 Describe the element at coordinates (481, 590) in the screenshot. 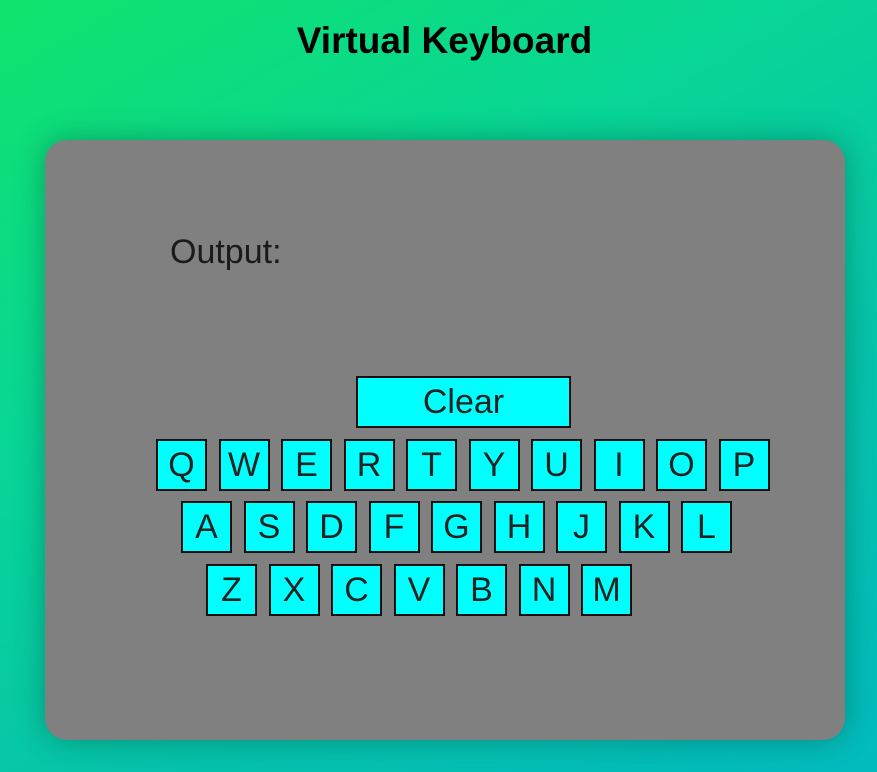

I see `key-b: B` at that location.